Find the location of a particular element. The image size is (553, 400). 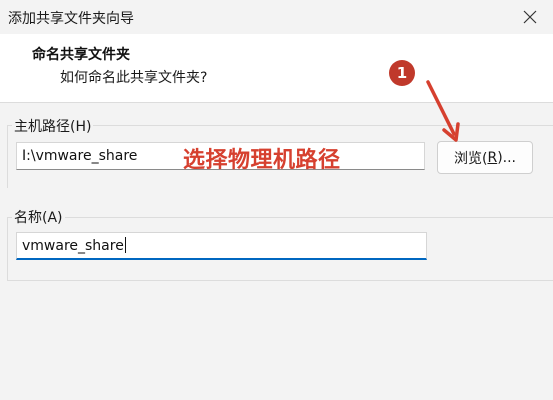

text-caret is located at coordinates (125, 245).